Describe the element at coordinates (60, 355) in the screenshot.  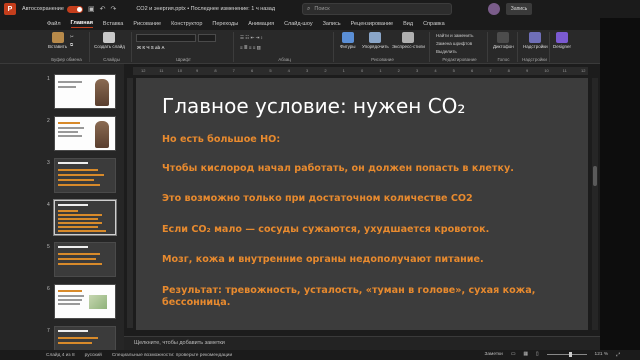
I see `slide-counter: Слайд 4 из 8` at that location.